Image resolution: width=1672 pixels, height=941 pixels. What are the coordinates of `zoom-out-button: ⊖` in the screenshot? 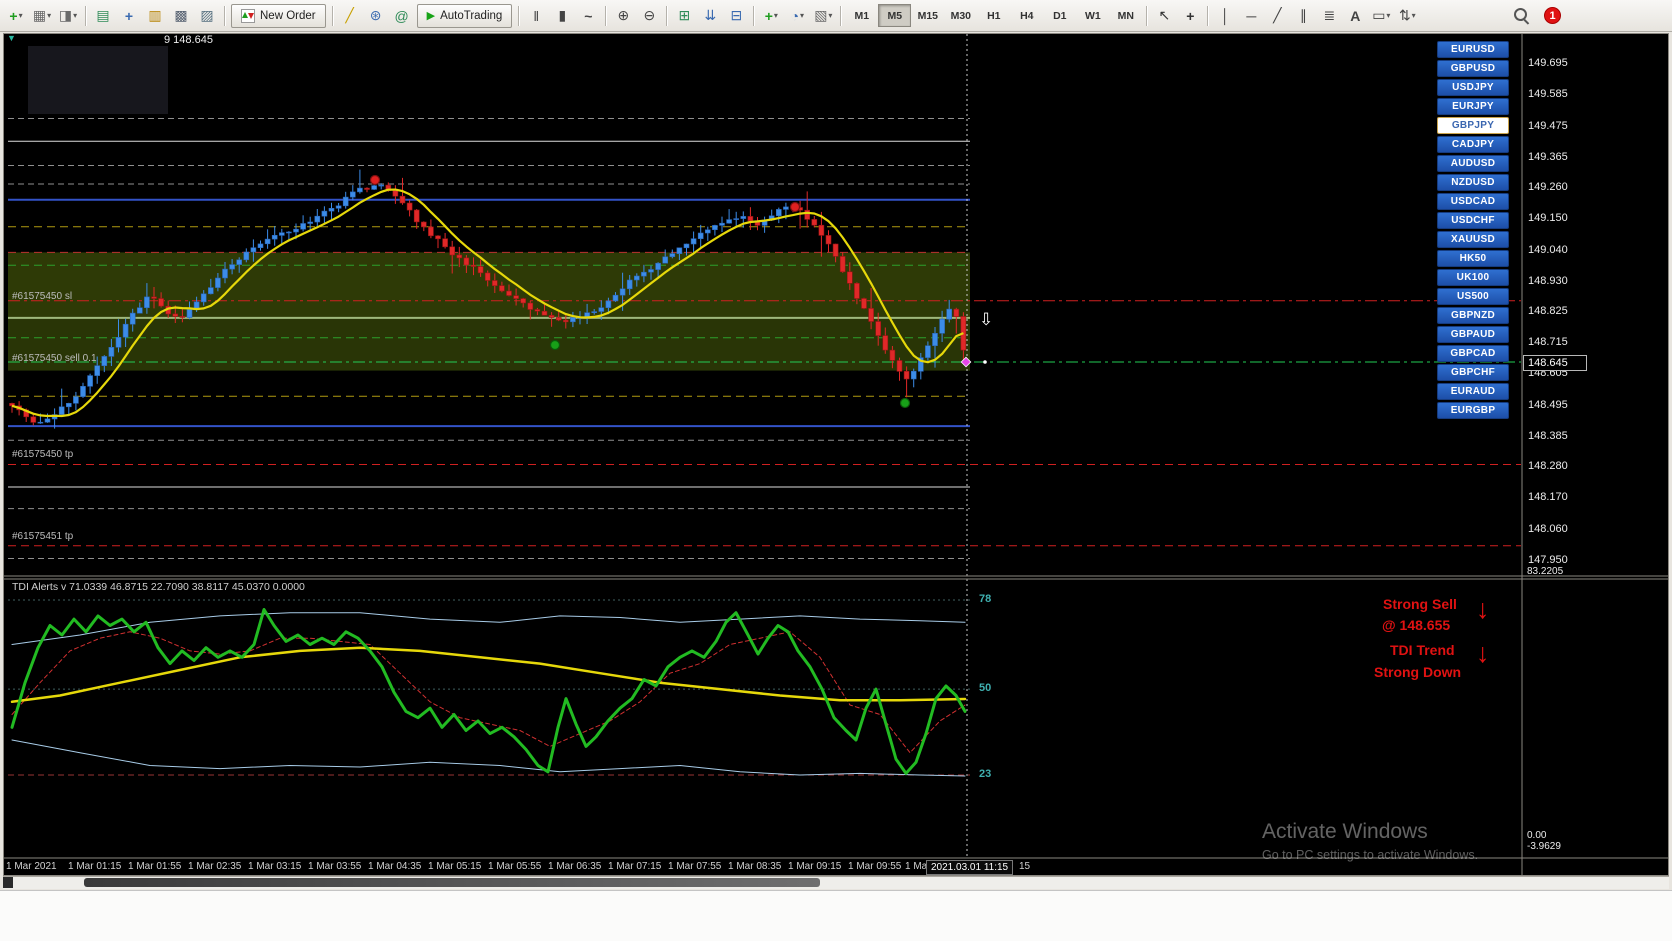 It's located at (649, 16).